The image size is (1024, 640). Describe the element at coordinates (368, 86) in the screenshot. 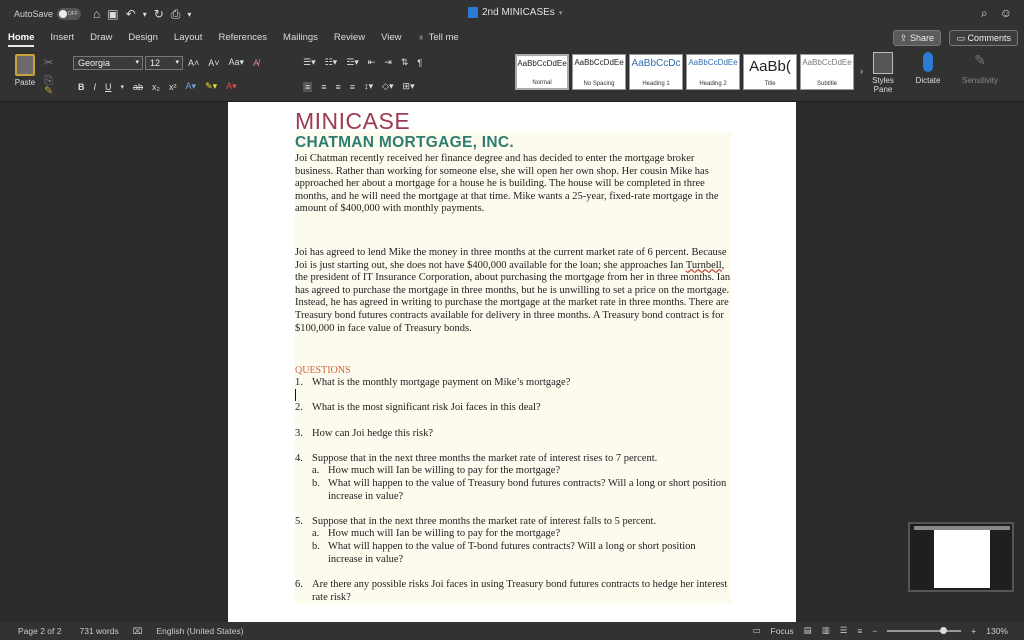

I see `line-spacing-icon: ↕▾` at that location.